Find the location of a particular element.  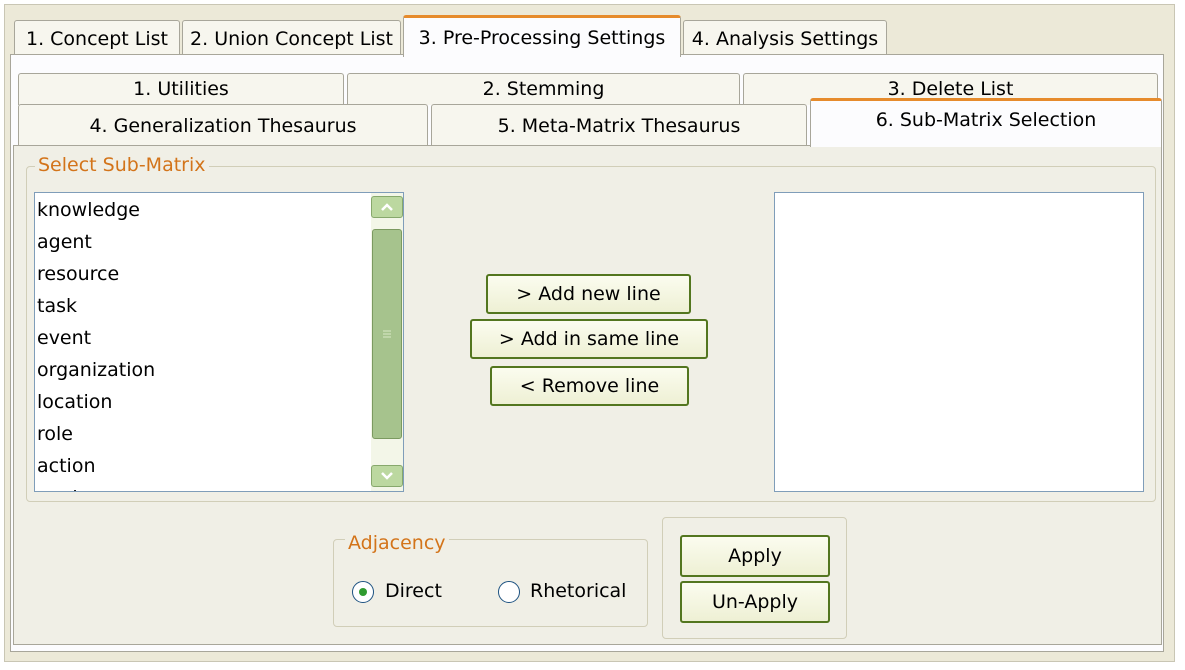

tab-utilities: 1. Utilities is located at coordinates (181, 89).